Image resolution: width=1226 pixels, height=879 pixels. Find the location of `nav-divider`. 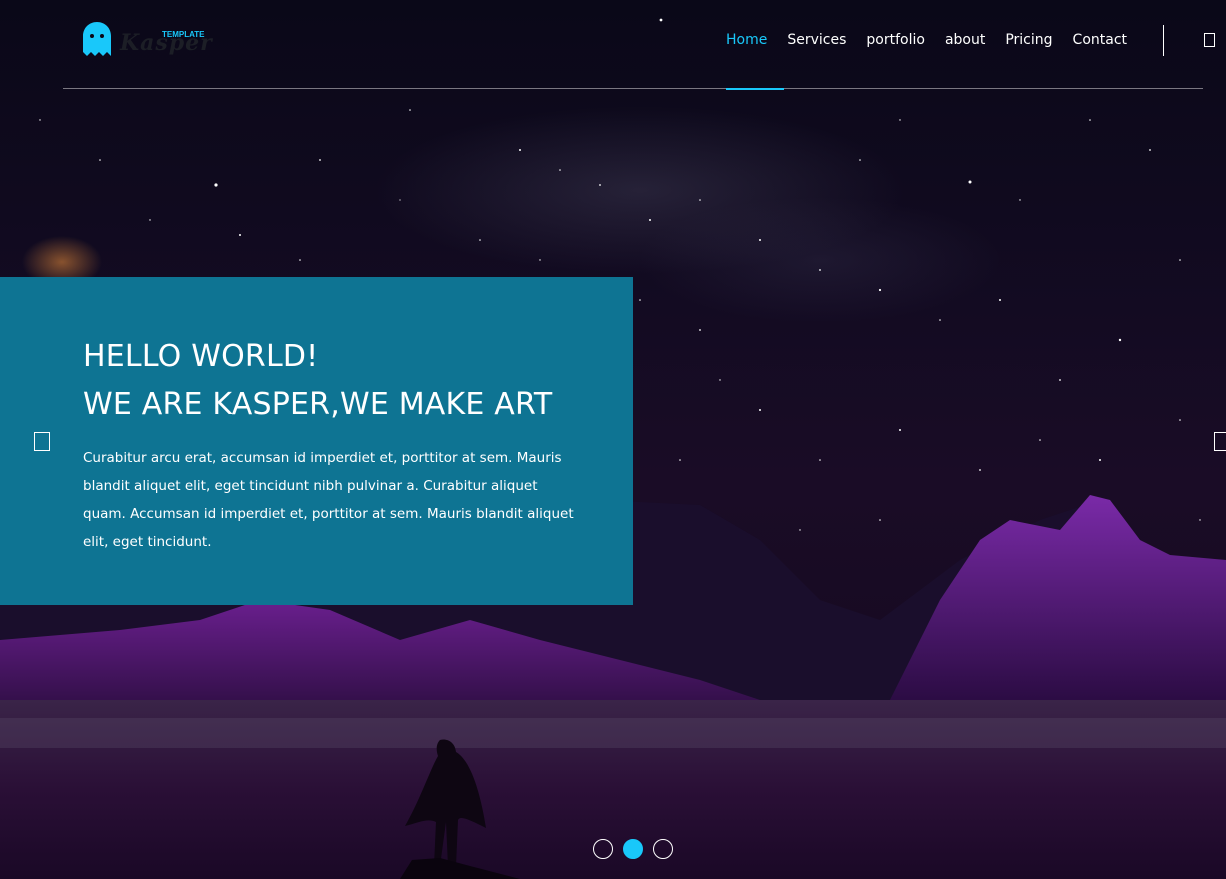

nav-divider is located at coordinates (1163, 40).